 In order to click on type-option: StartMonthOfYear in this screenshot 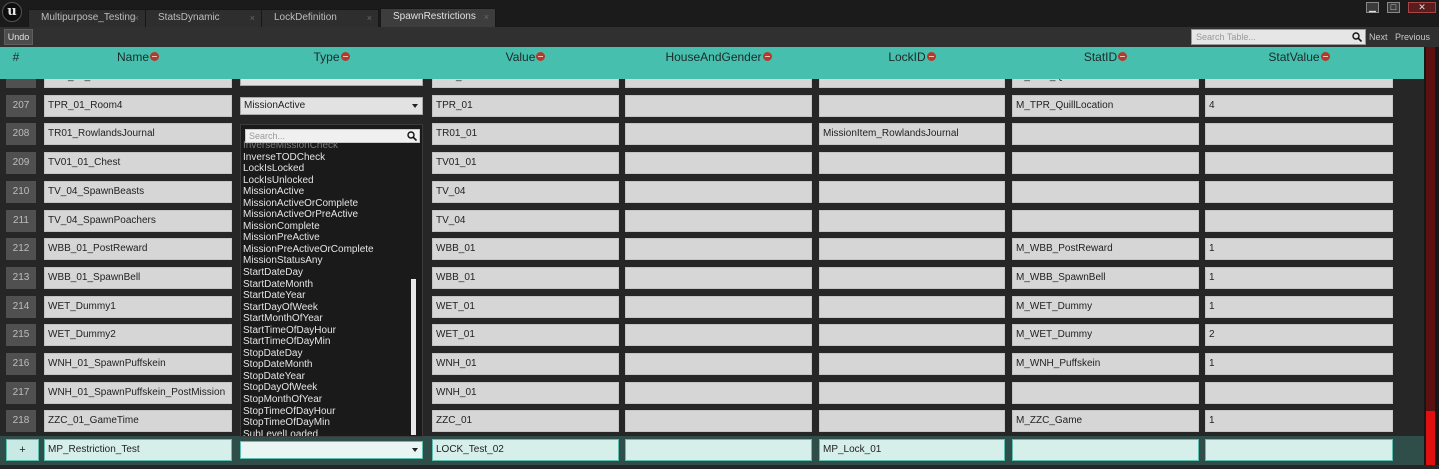, I will do `click(327, 319)`.